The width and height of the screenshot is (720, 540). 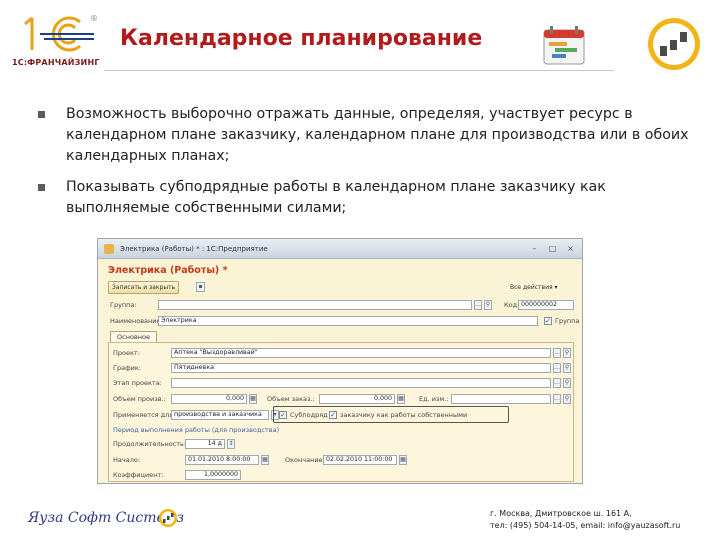 What do you see at coordinates (564, 45) in the screenshot?
I see `calendar-icon` at bounding box center [564, 45].